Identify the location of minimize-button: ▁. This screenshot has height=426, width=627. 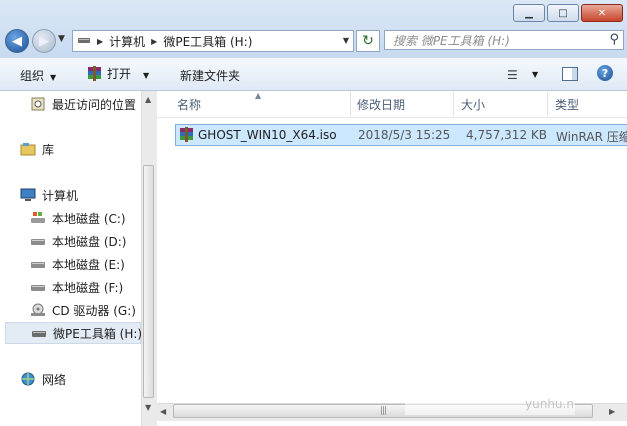
(529, 13).